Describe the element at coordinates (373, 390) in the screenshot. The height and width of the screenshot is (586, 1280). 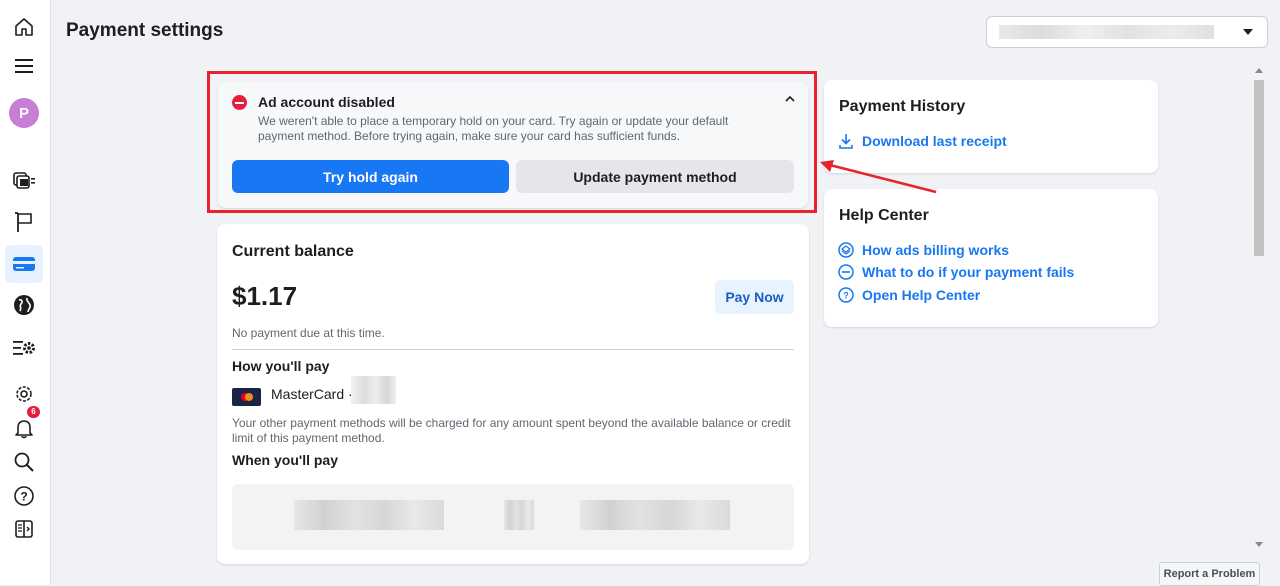
I see `redacted-card-number` at that location.